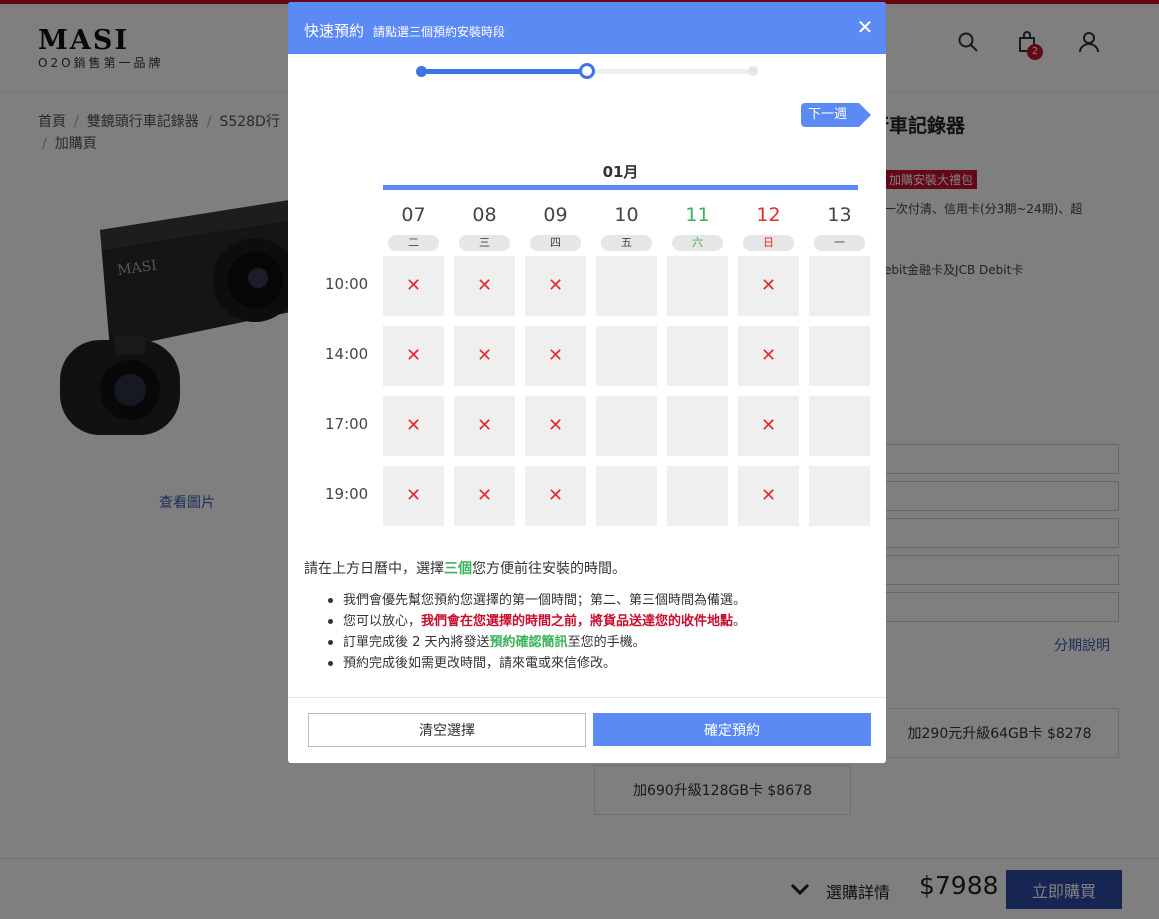  I want to click on note-item: 您可以放心，我們會在您選擇的時間之前，將貨品送達您的收件地點。, so click(536, 621).